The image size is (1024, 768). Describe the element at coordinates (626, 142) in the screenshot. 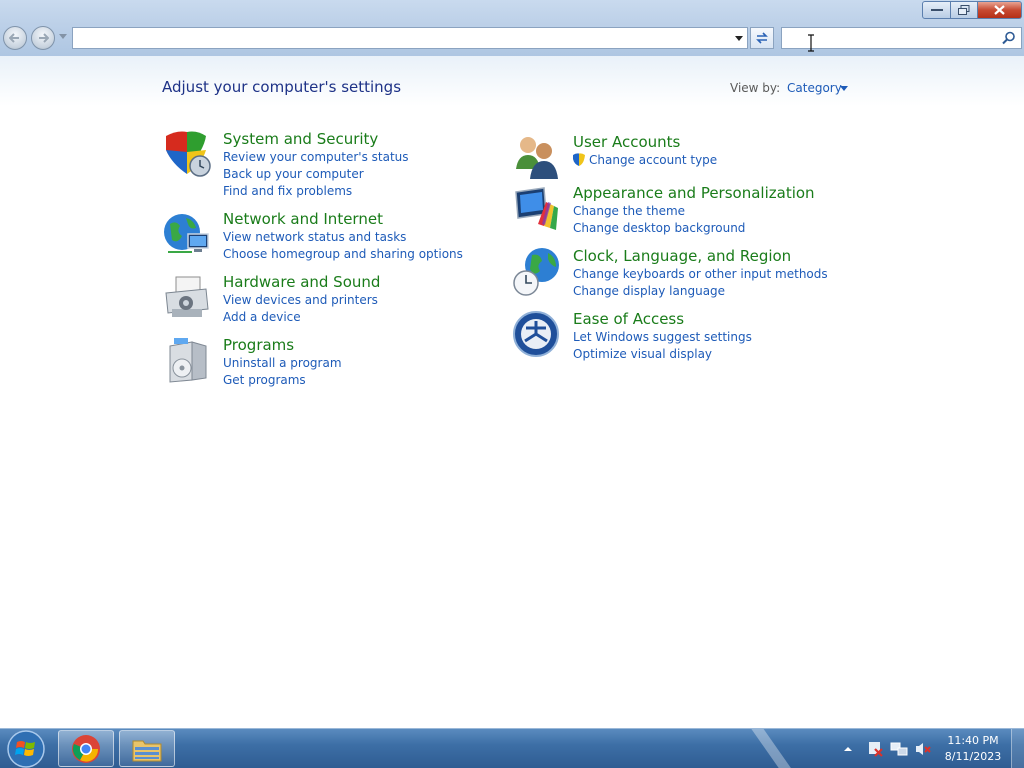

I see `category-title: User Accounts` at that location.